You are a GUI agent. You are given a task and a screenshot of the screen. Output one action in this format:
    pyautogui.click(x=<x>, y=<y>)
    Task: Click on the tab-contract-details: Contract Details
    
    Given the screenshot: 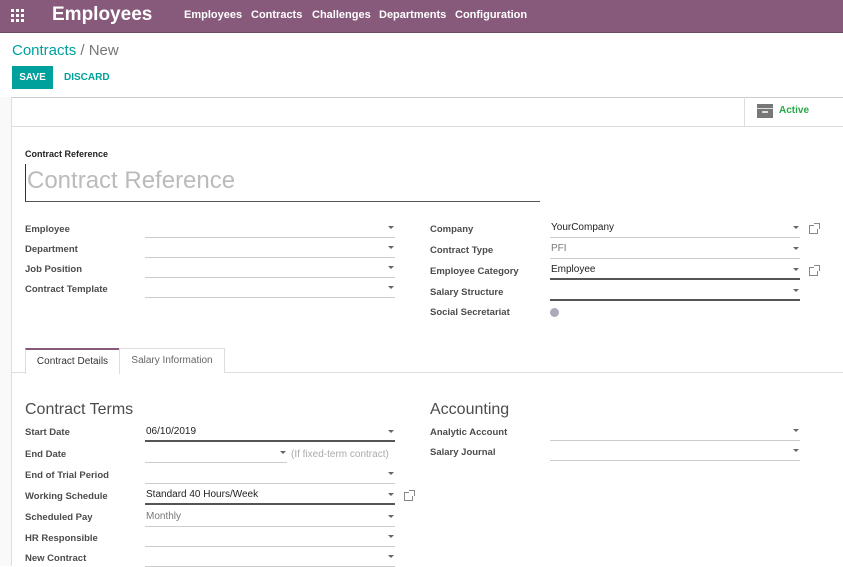 What is the action you would take?
    pyautogui.click(x=72, y=361)
    